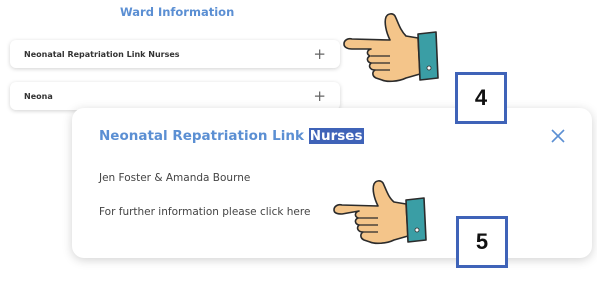 The height and width of the screenshot is (294, 597). I want to click on section-title: Ward Information, so click(177, 12).